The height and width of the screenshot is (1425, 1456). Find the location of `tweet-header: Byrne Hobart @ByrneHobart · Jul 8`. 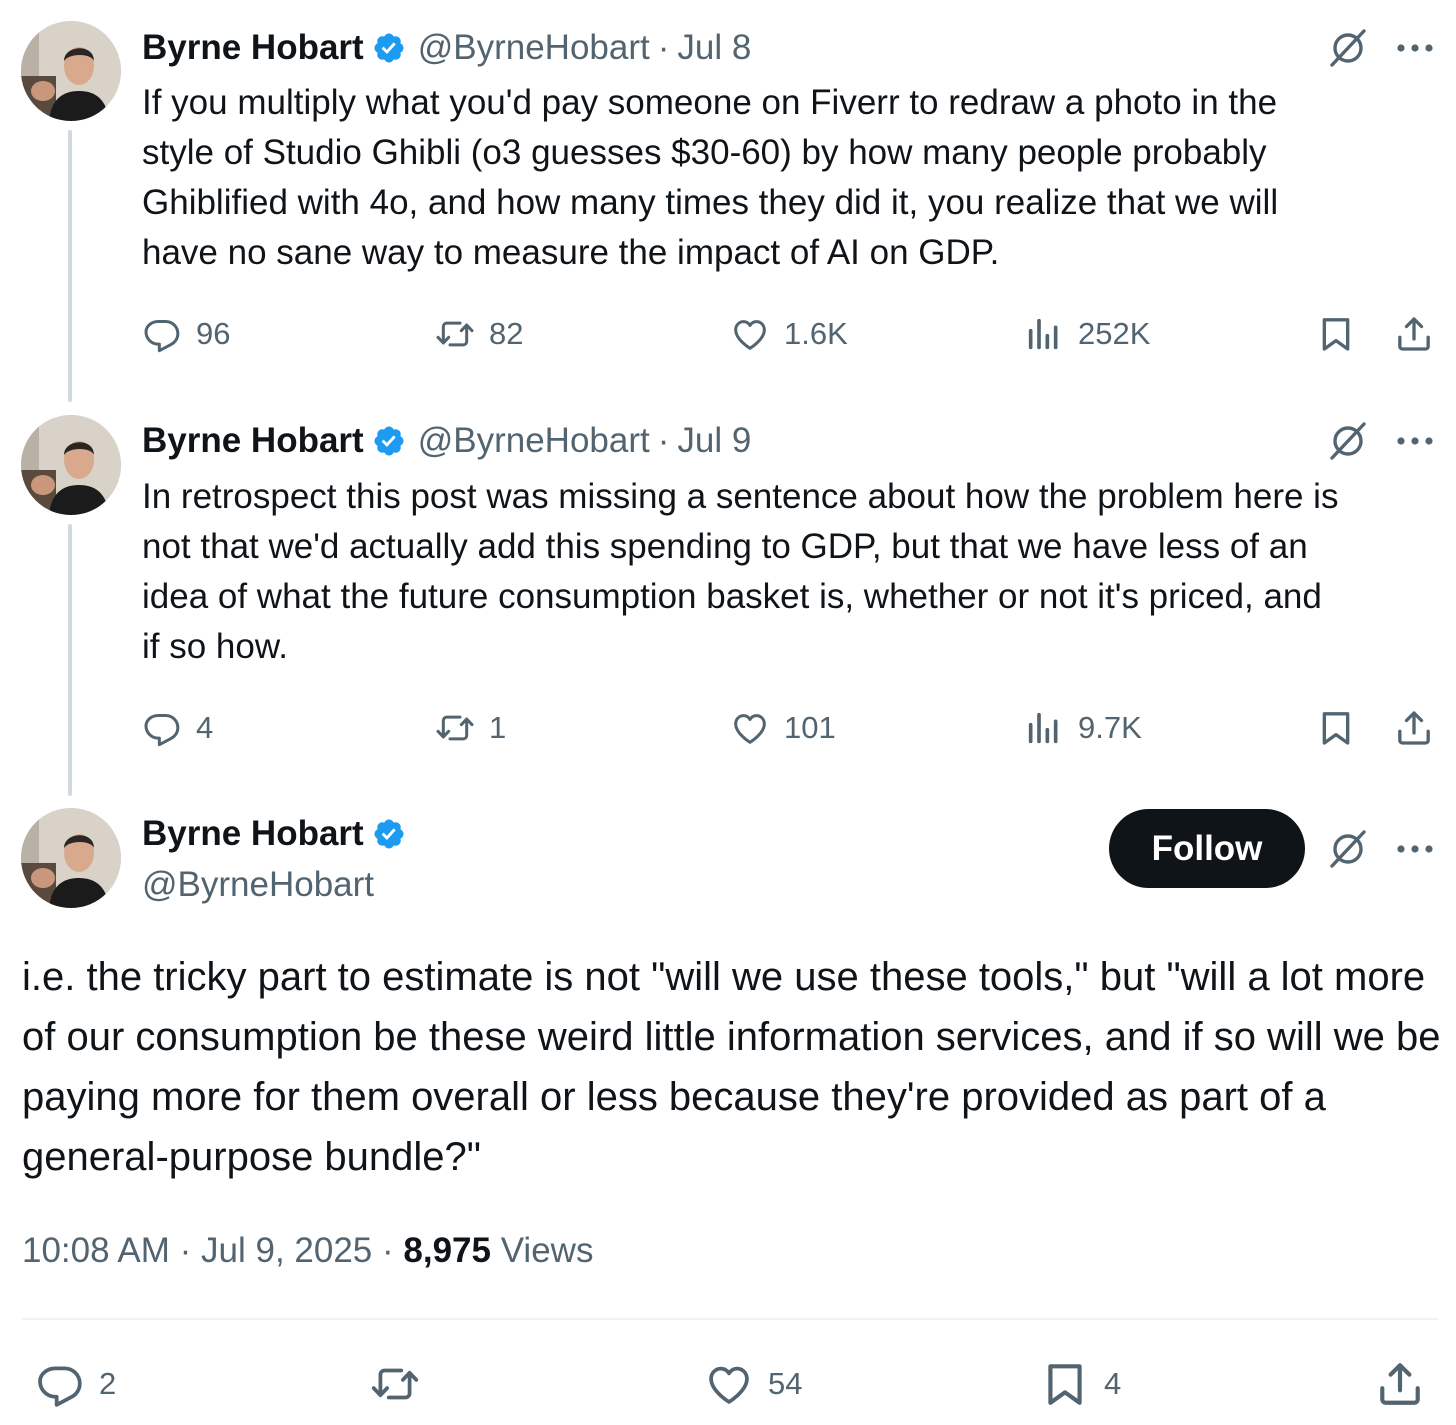

tweet-header: Byrne Hobart @ByrneHobart · Jul 8 is located at coordinates (446, 48).